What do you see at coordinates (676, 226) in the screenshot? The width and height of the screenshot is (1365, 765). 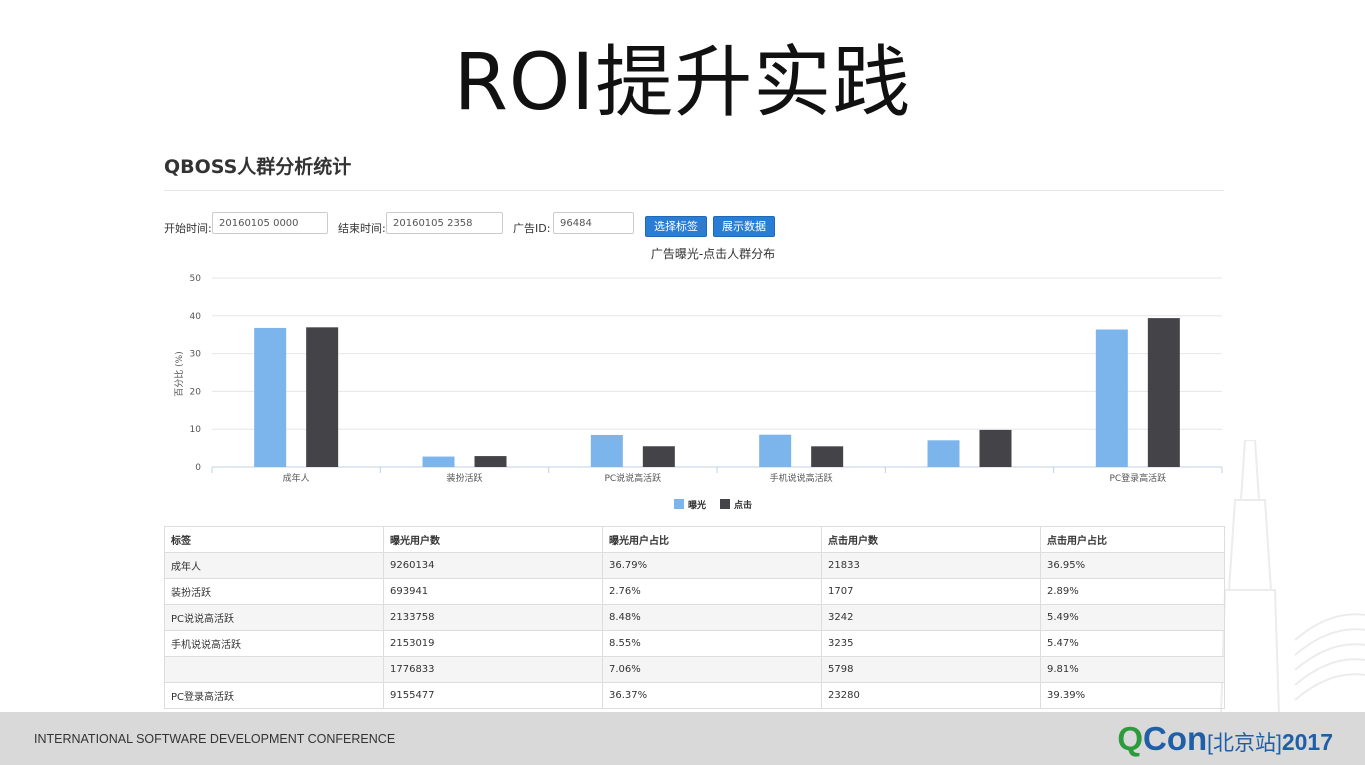 I see `select-tags-button: 选择标签` at bounding box center [676, 226].